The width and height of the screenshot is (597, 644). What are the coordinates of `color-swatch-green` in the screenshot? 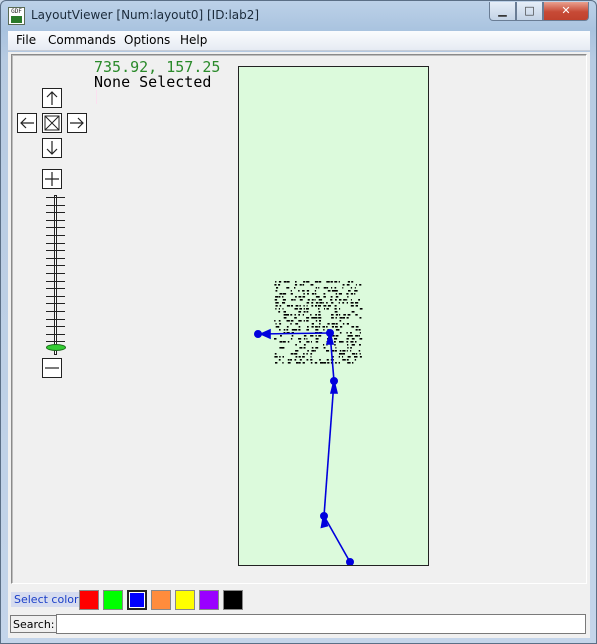 It's located at (113, 600).